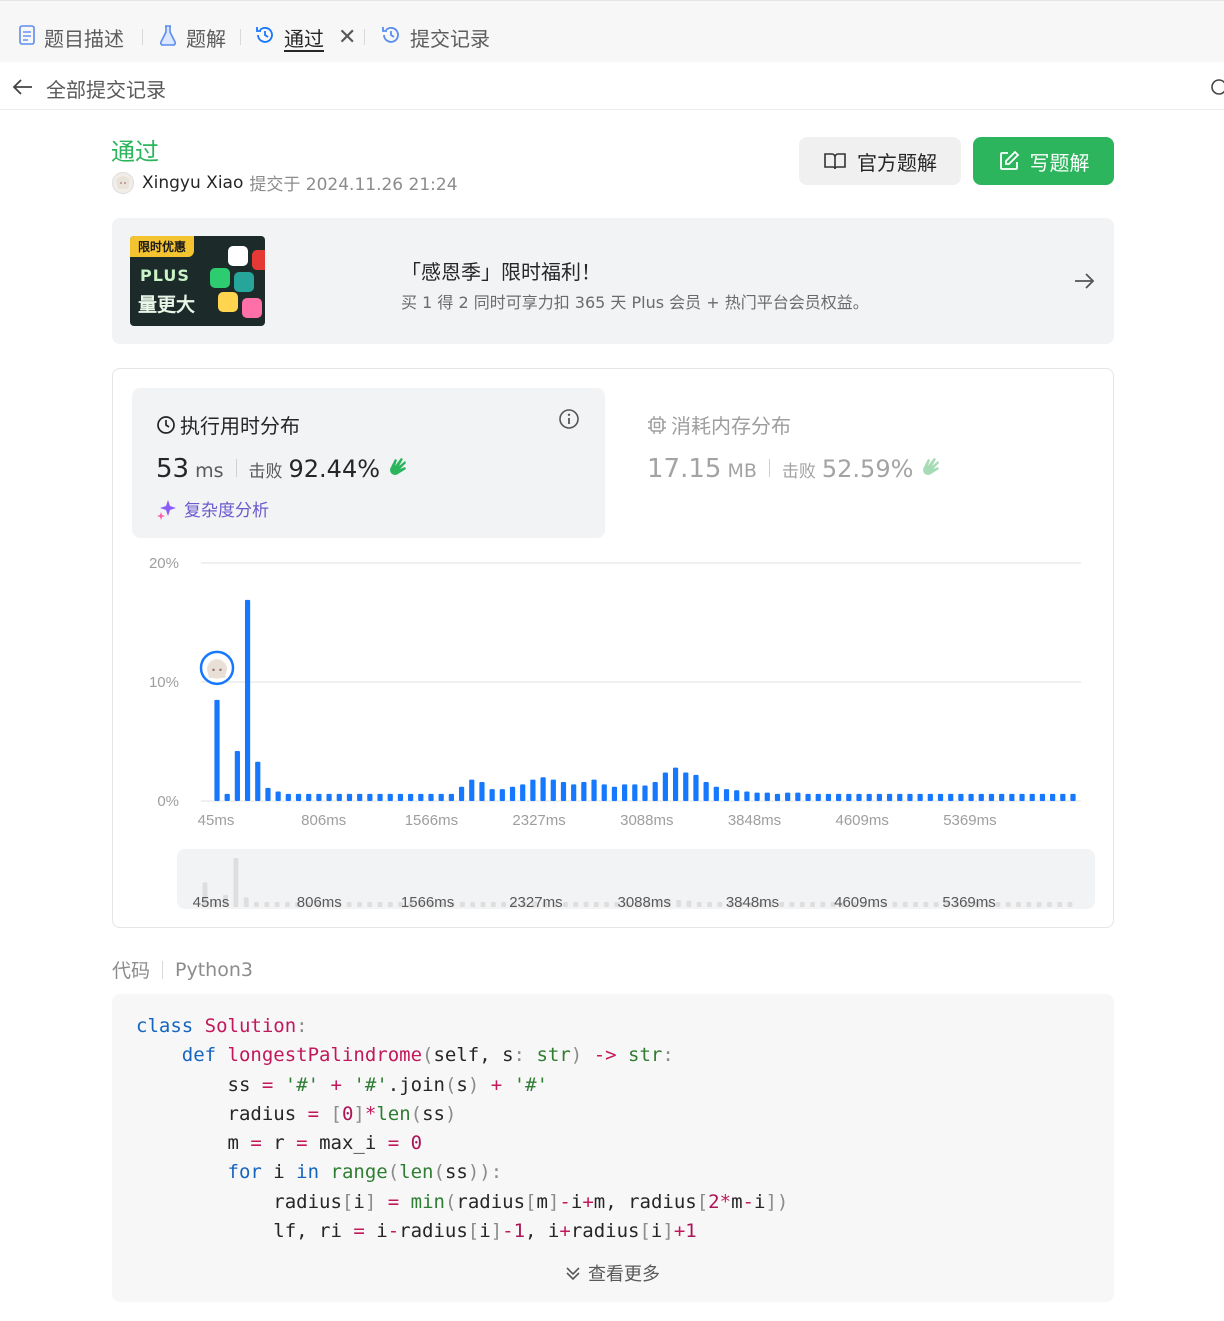 The height and width of the screenshot is (1321, 1224). What do you see at coordinates (612, 1273) in the screenshot?
I see `show-more-button: 查看更多` at bounding box center [612, 1273].